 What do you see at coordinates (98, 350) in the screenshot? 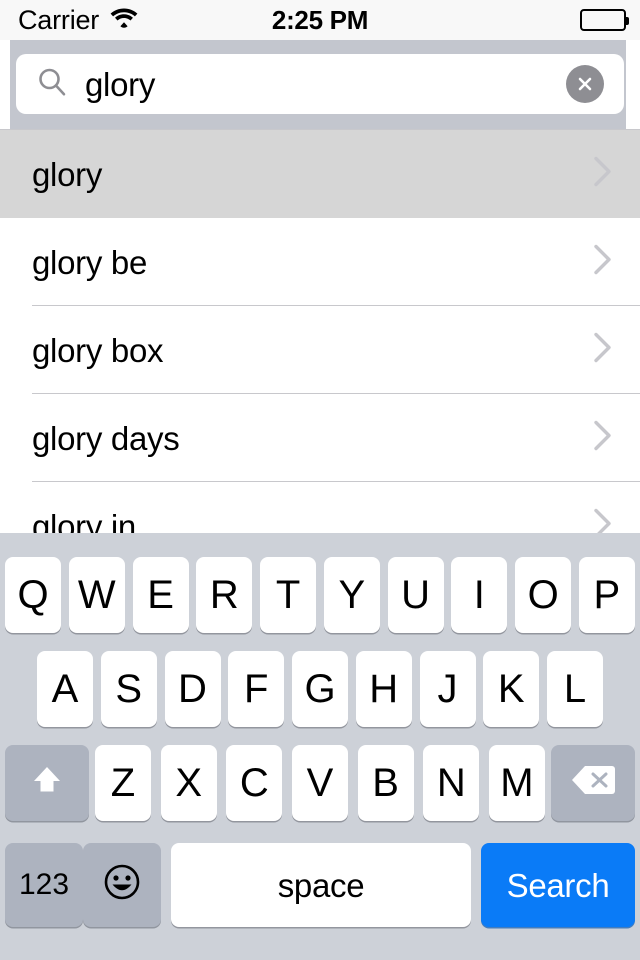
I see `result-row-label: glory box` at bounding box center [98, 350].